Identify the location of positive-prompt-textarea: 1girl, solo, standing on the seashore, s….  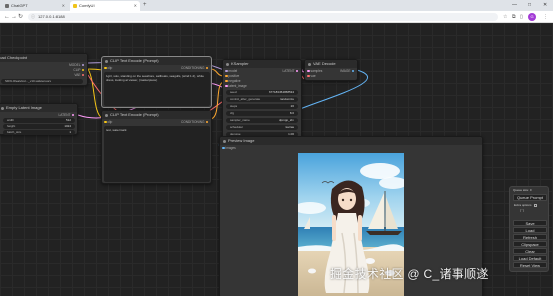
(157, 89).